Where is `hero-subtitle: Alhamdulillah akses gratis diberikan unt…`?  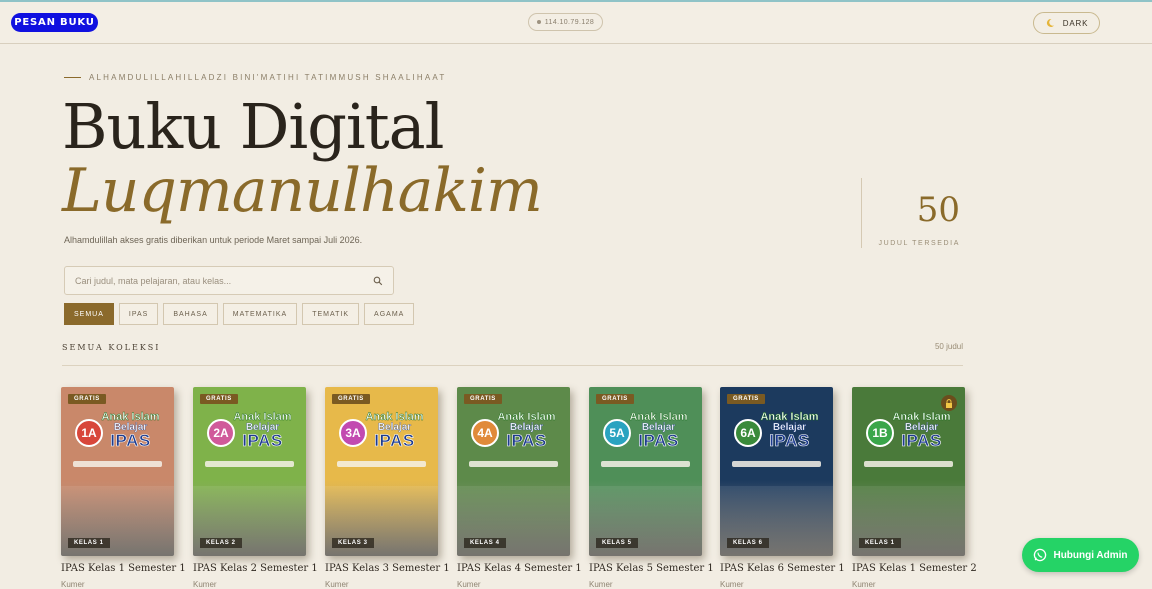
hero-subtitle: Alhamdulillah akses gratis diberikan unt… is located at coordinates (213, 240).